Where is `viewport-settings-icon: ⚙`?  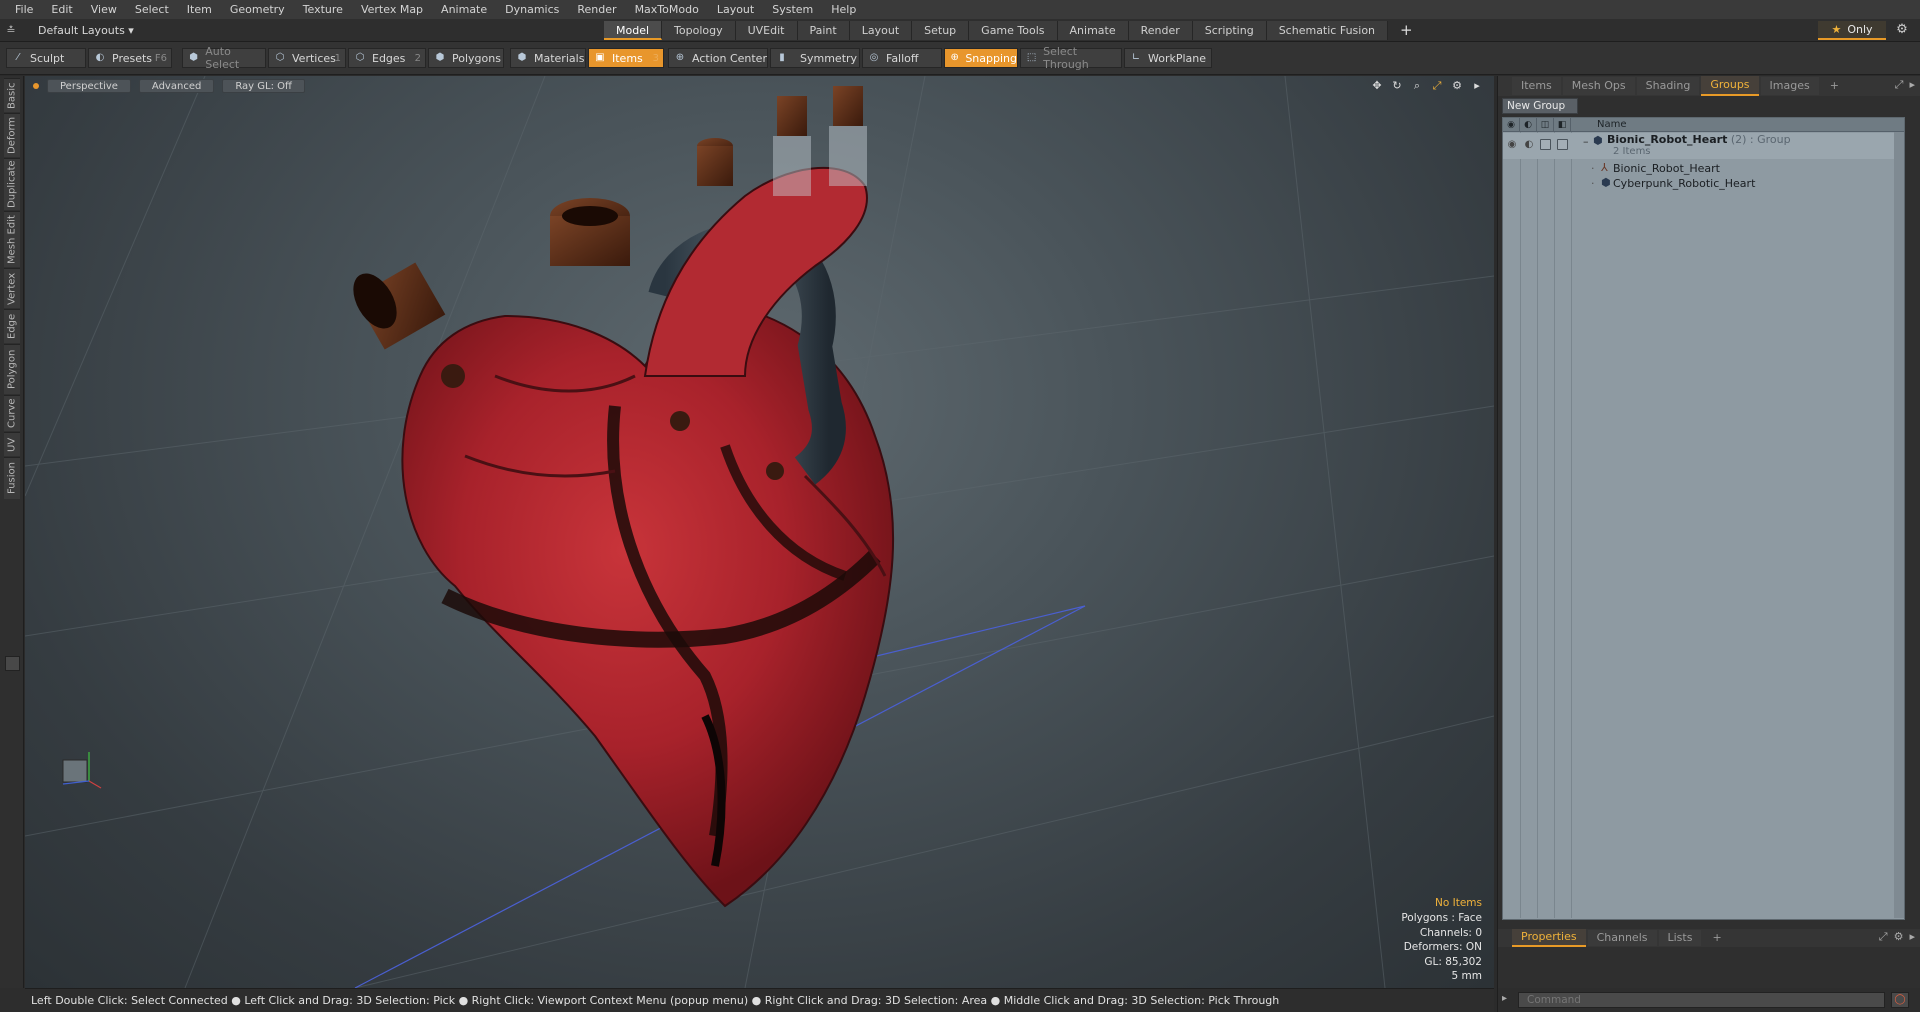 viewport-settings-icon: ⚙ is located at coordinates (1457, 86).